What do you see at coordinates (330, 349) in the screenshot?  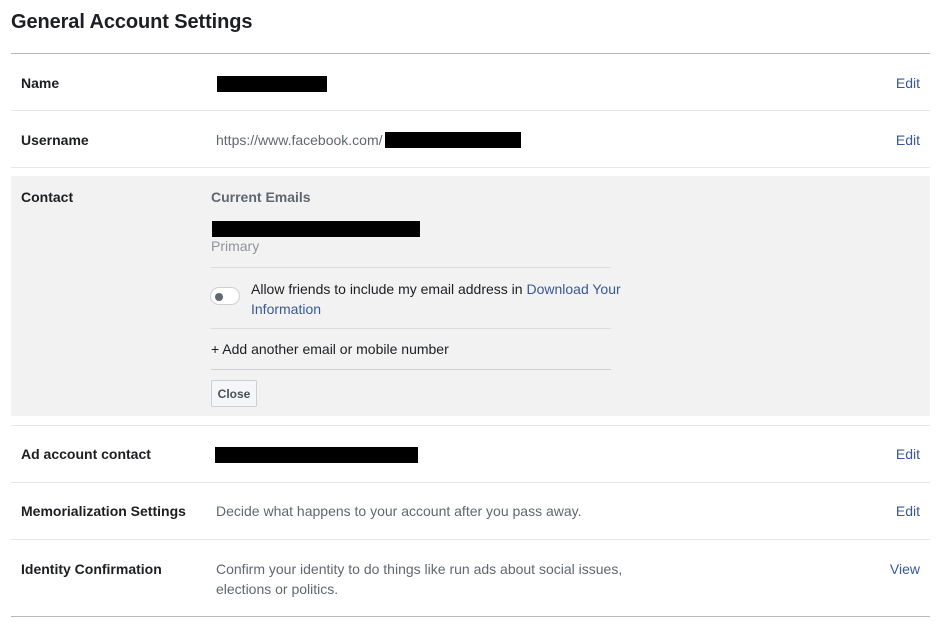 I see `add-email-link: + Add another email or mobile number` at bounding box center [330, 349].